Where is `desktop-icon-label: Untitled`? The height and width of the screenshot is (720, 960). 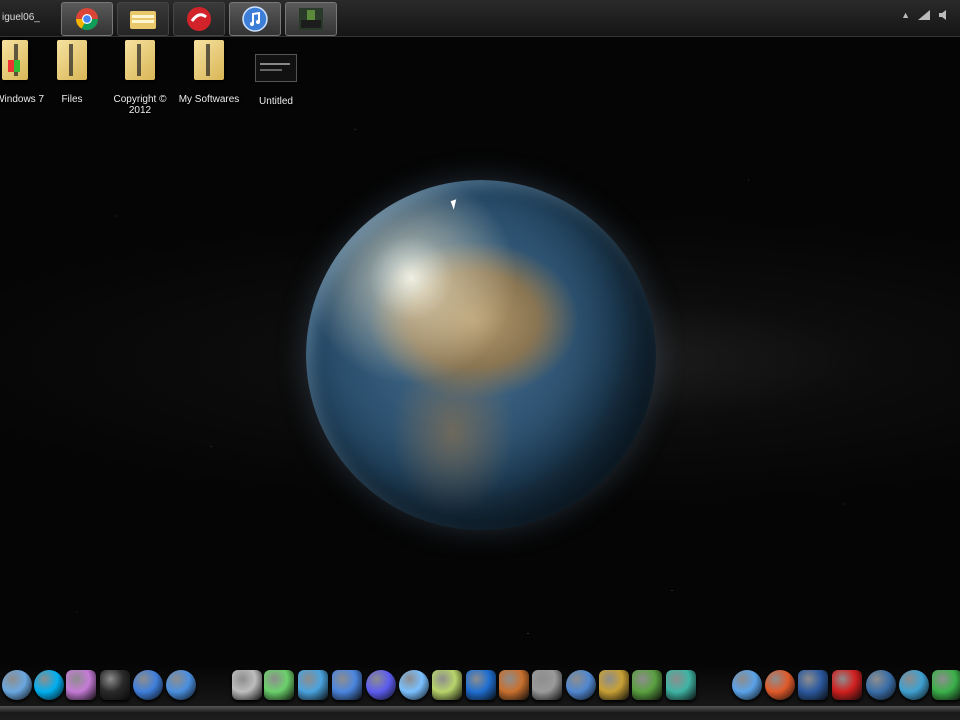 desktop-icon-label: Untitled is located at coordinates (276, 101).